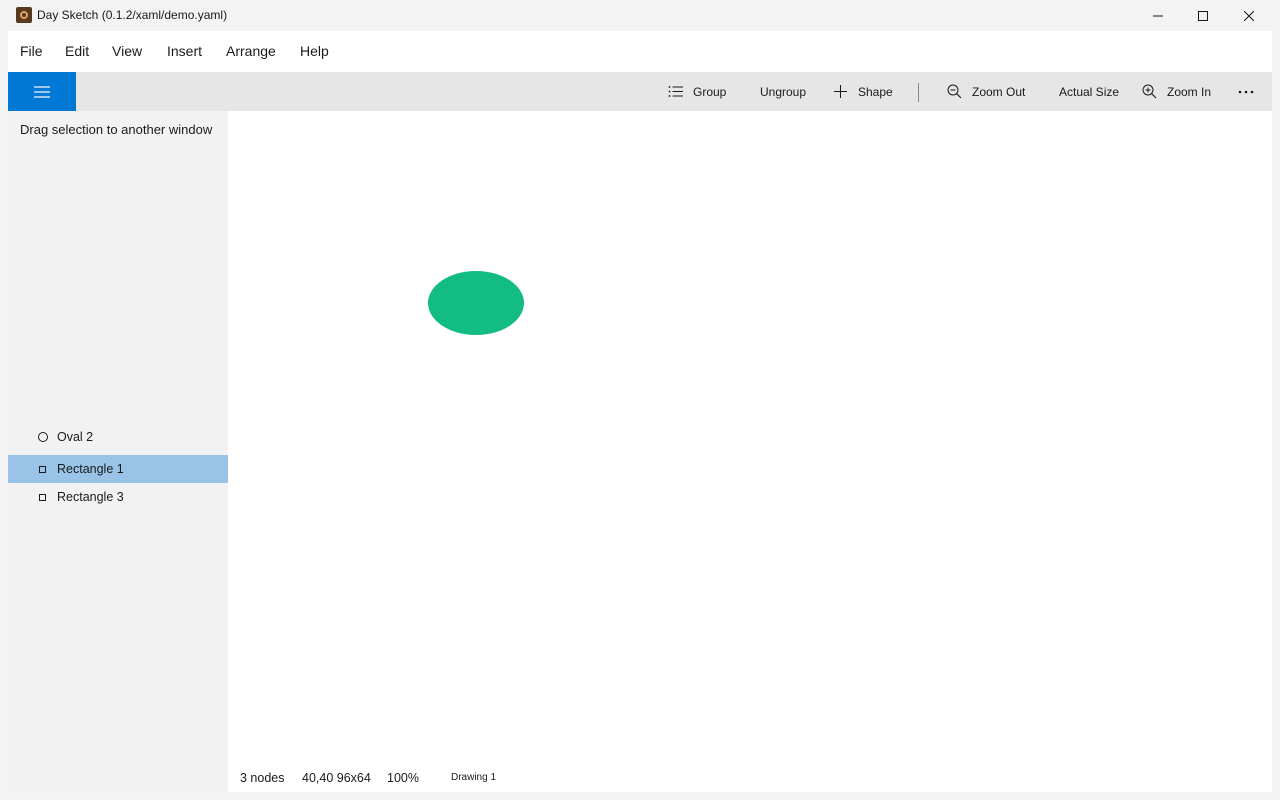 This screenshot has height=800, width=1280. Describe the element at coordinates (474, 777) in the screenshot. I see `status-drawing-name: Drawing 1` at that location.